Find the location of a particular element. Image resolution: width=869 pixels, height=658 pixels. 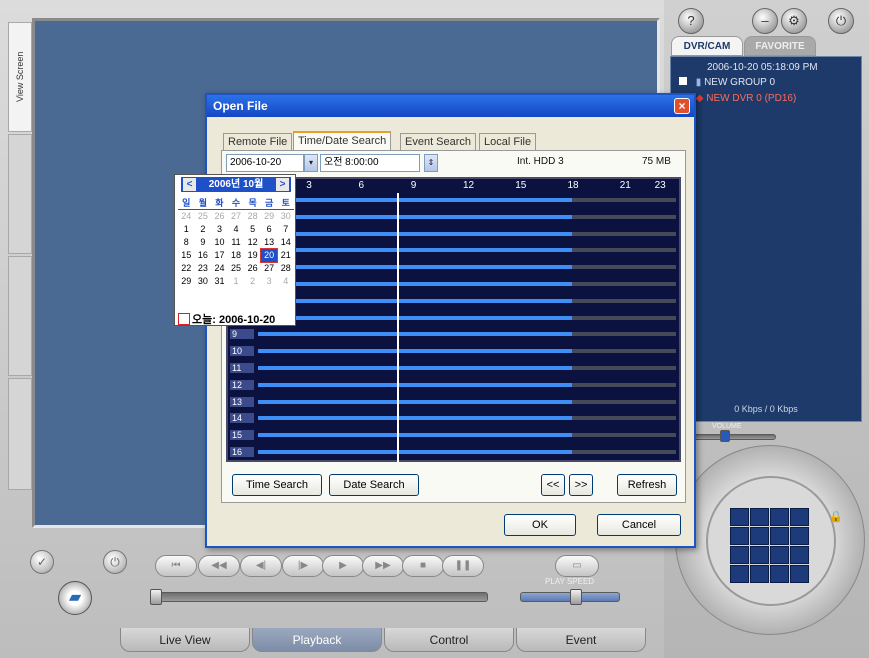

volume-slider: VOLUME is located at coordinates (750, 432).